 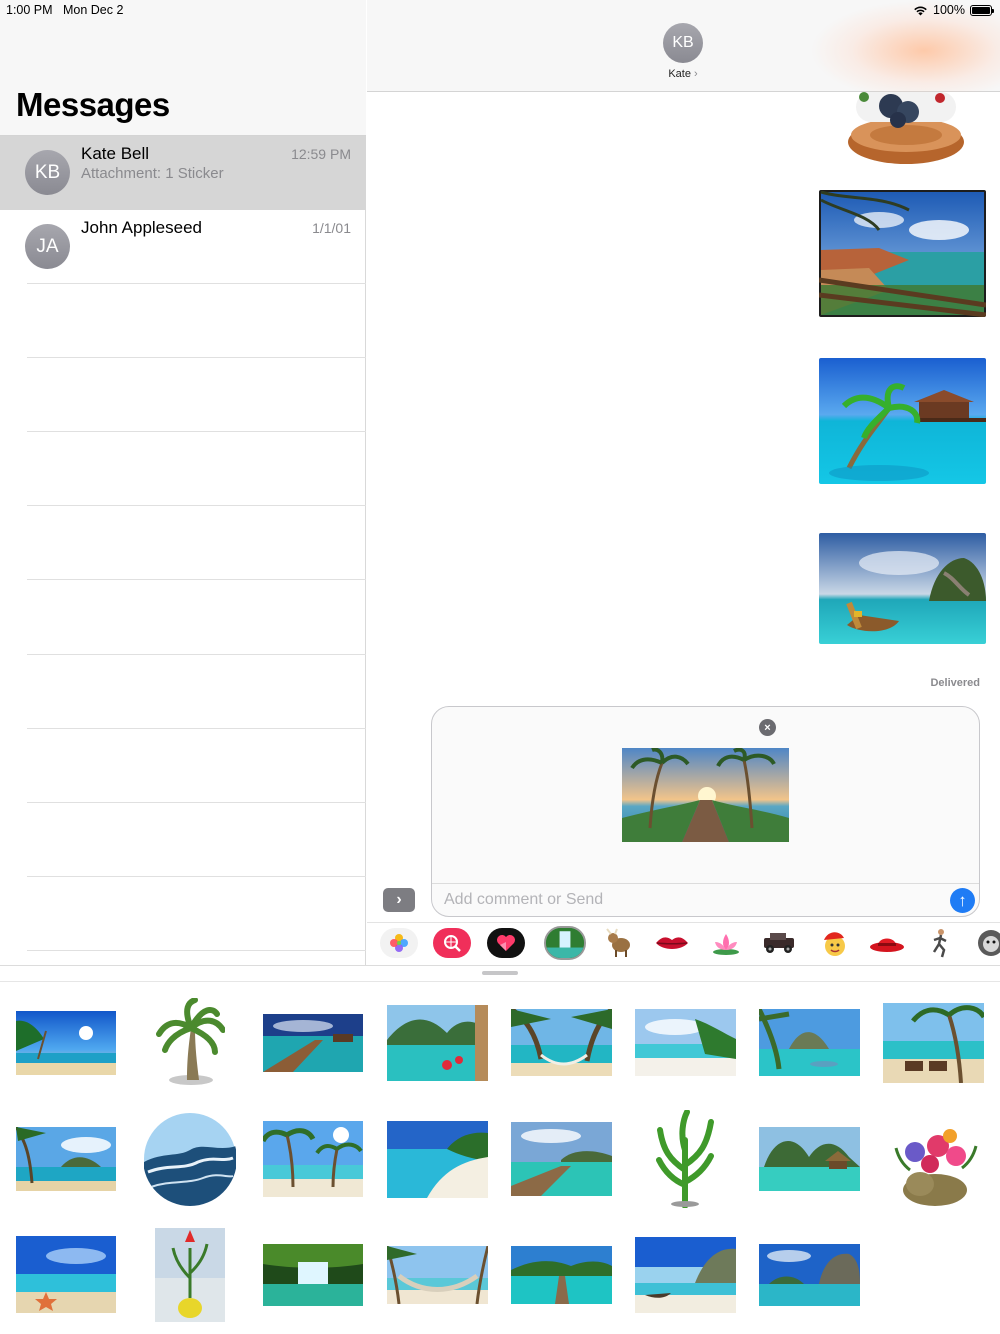 I want to click on overwater-bungalow-photo, so click(x=902, y=421).